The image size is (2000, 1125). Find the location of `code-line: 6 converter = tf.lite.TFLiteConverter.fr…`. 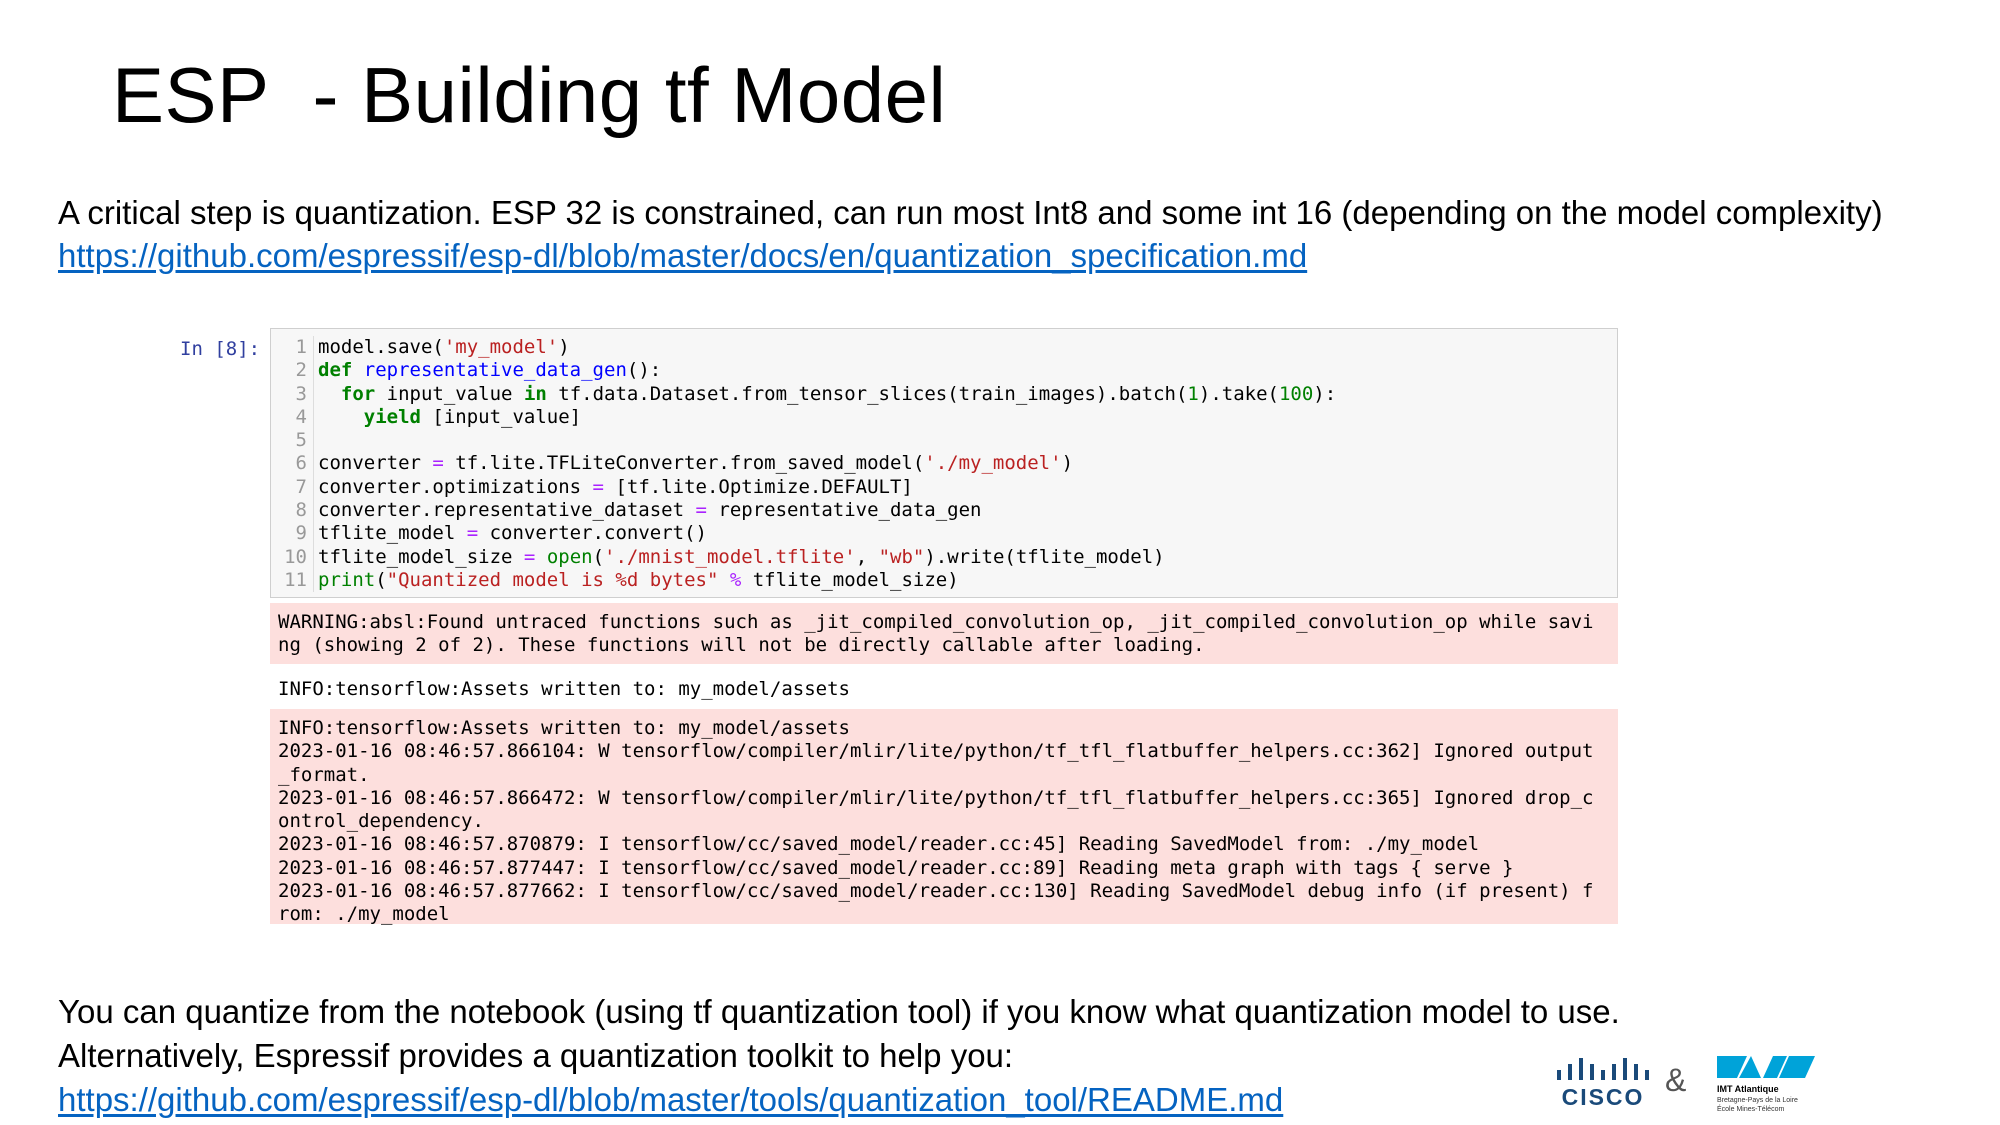

code-line: 6 converter = tf.lite.TFLiteConverter.fr… is located at coordinates (944, 464).